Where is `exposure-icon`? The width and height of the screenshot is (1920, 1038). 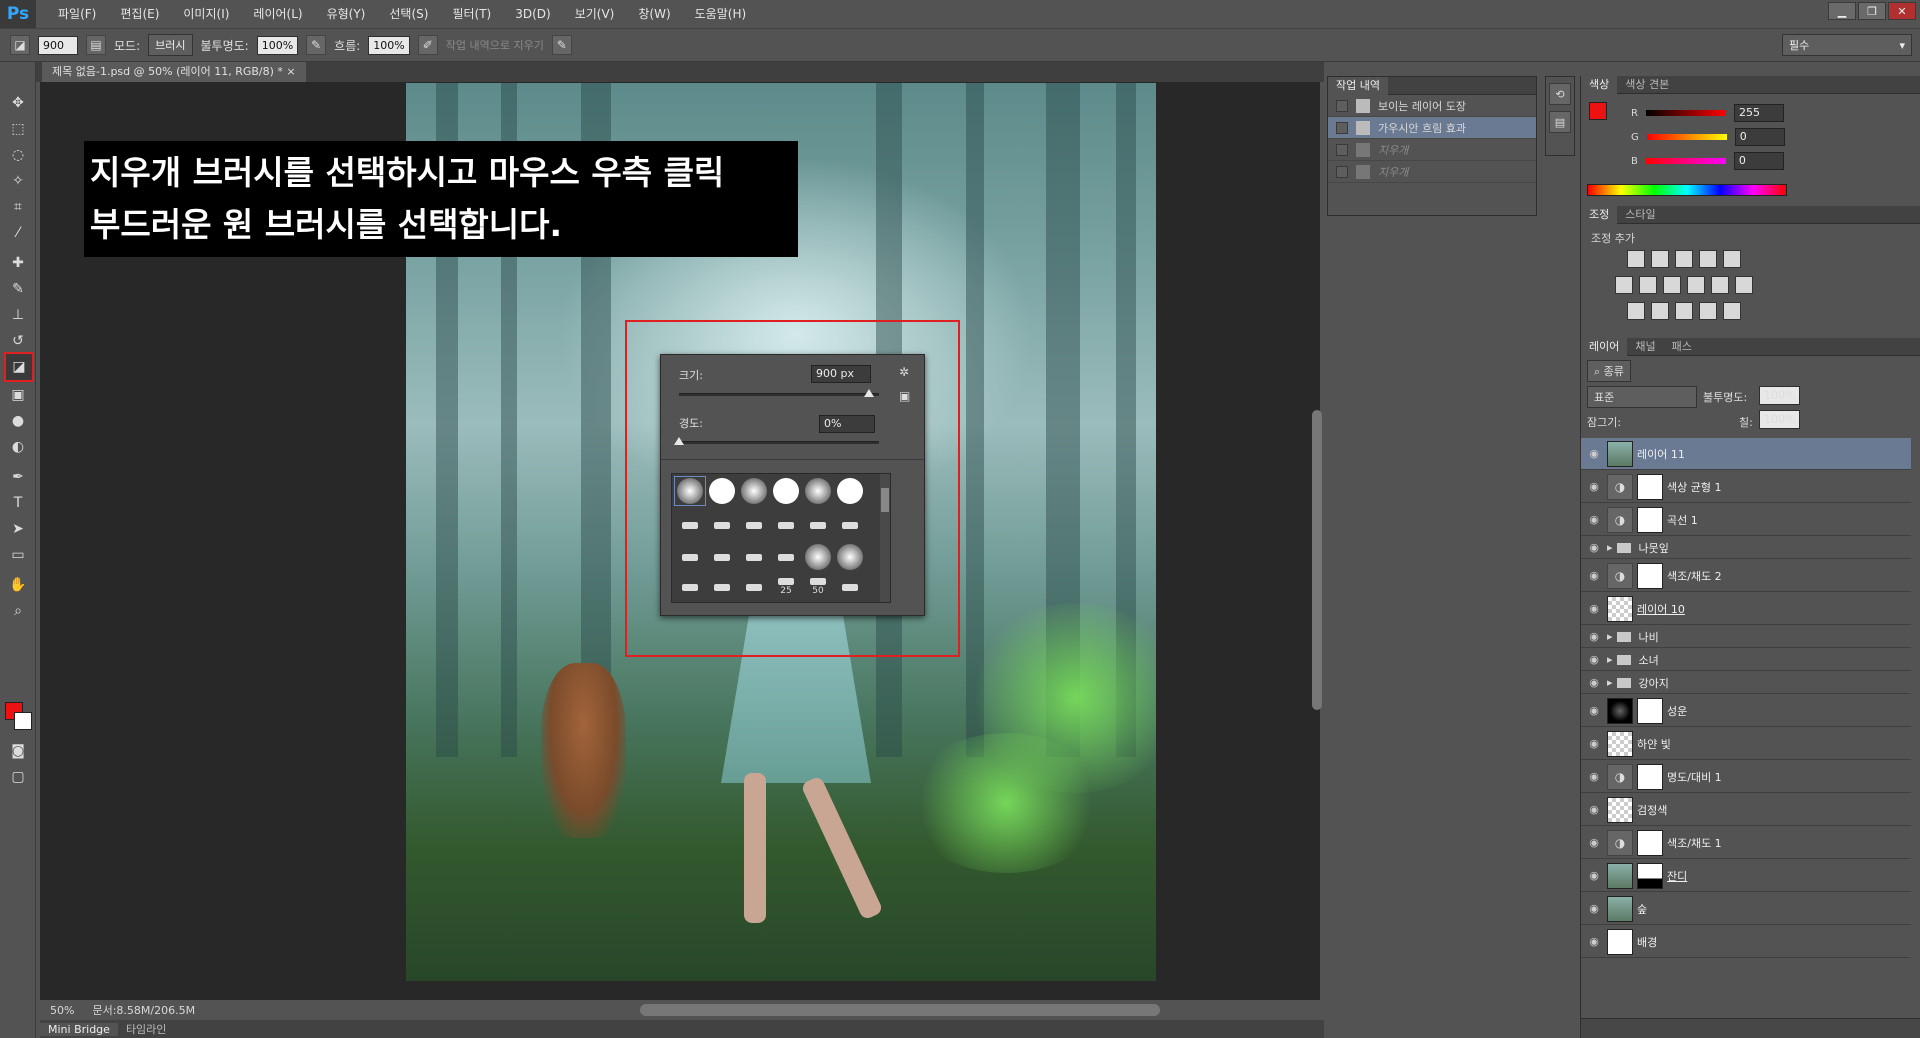
exposure-icon is located at coordinates (1708, 259).